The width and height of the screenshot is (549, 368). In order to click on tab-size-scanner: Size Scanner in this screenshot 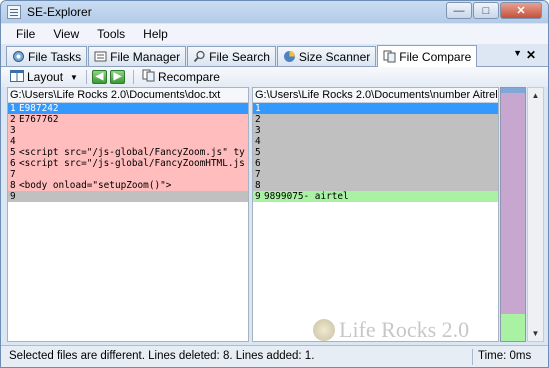, I will do `click(326, 56)`.